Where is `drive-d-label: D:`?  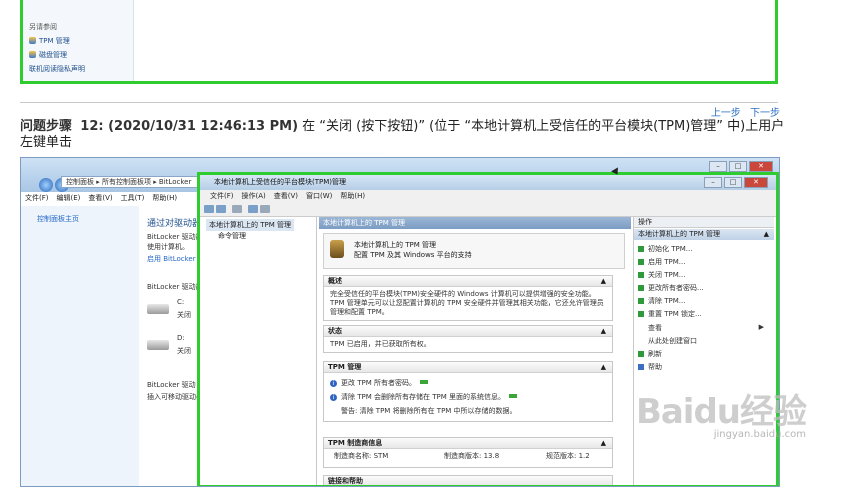
drive-d-label: D: is located at coordinates (181, 338).